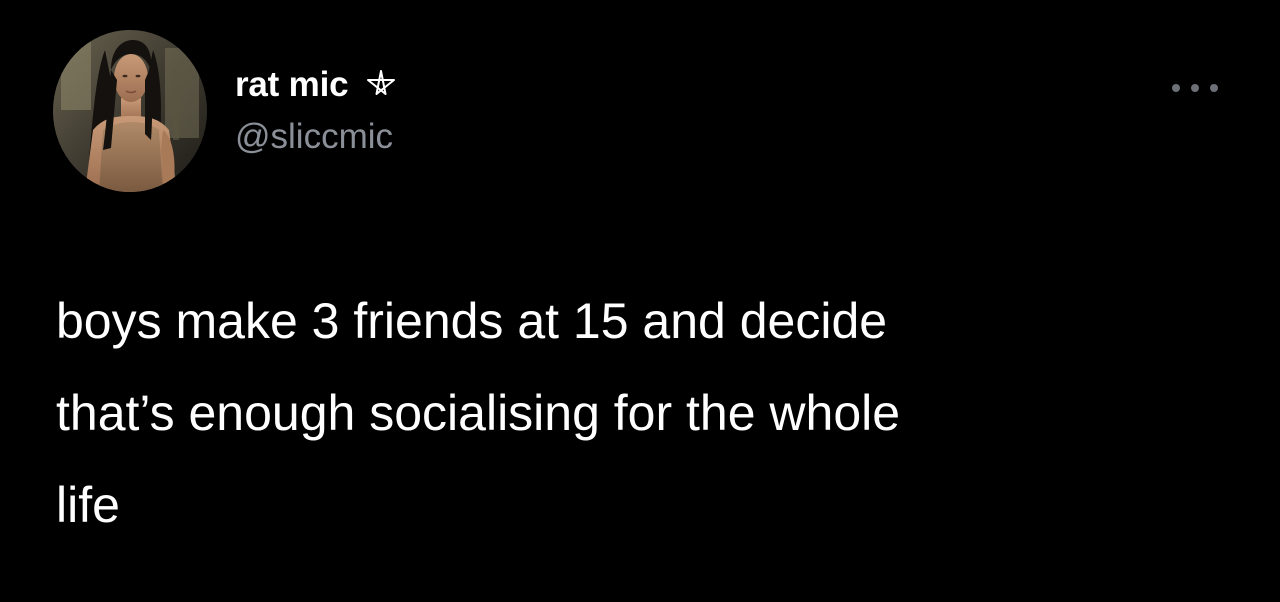 This screenshot has height=602, width=1280. I want to click on avatar, so click(130, 111).